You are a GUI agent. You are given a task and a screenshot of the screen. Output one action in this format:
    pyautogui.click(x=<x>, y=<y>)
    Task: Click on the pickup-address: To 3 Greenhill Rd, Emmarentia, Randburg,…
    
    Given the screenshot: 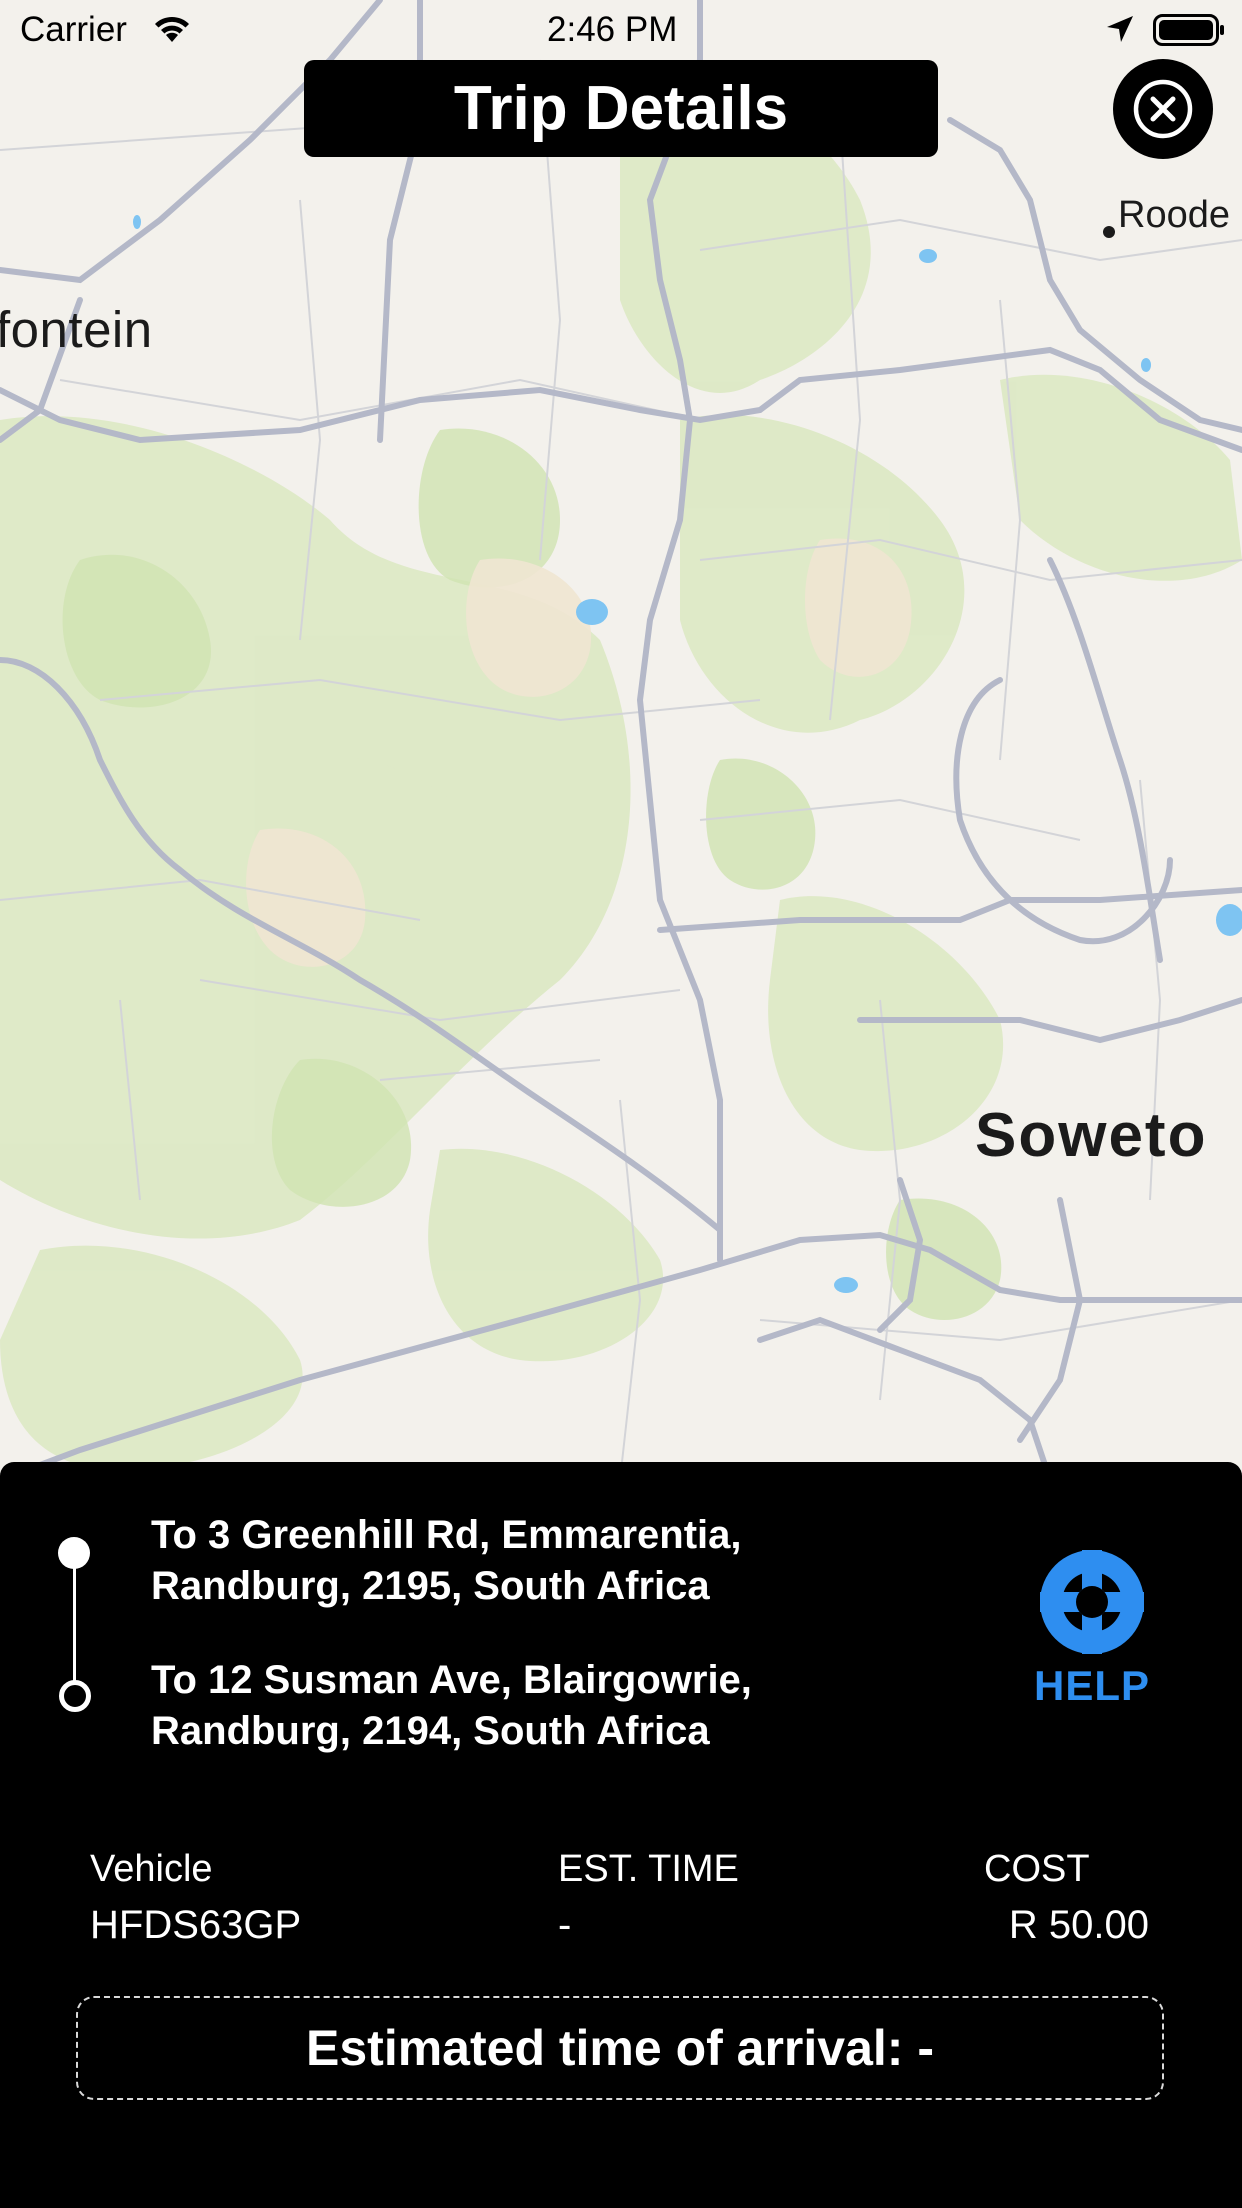 What is the action you would take?
    pyautogui.click(x=511, y=1561)
    